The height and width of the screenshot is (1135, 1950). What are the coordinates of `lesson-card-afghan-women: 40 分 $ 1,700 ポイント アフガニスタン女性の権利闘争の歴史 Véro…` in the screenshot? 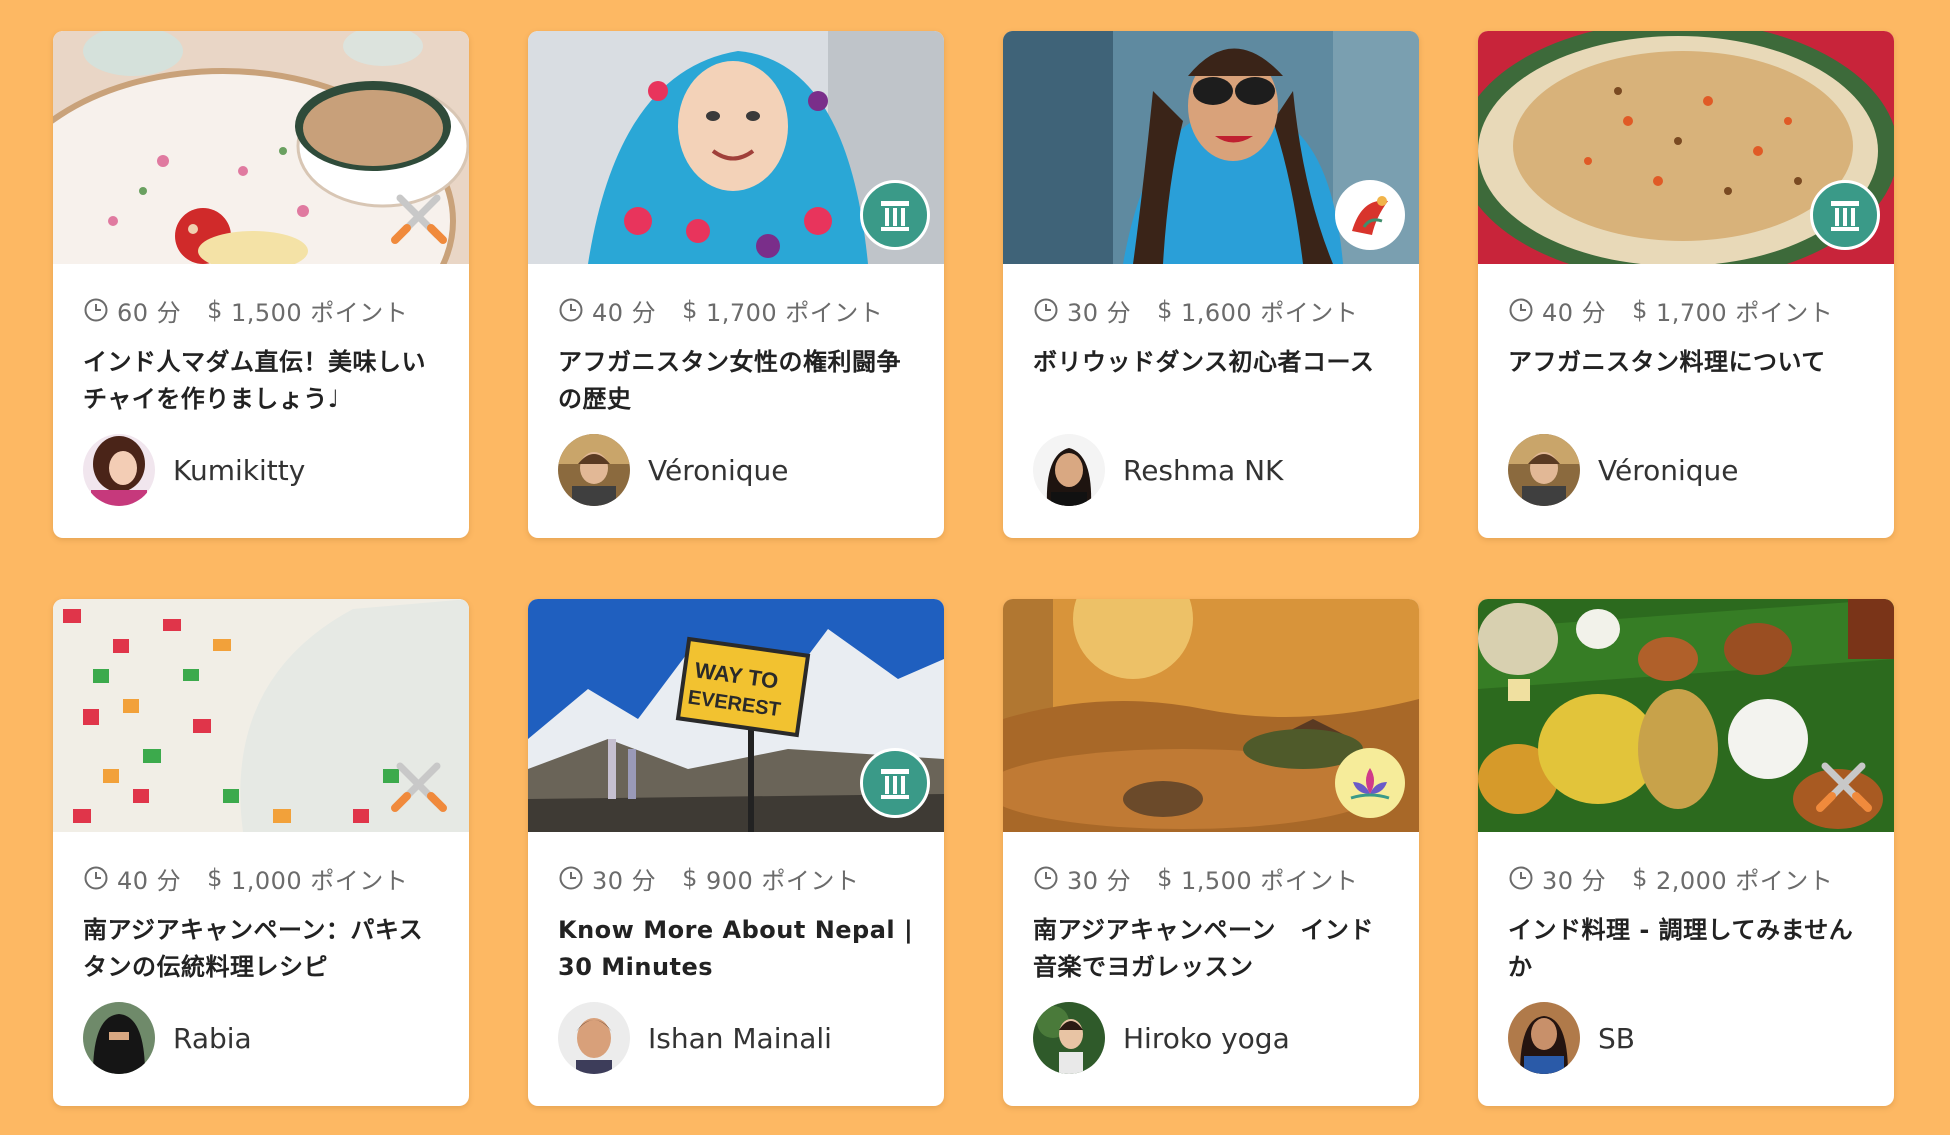 It's located at (736, 284).